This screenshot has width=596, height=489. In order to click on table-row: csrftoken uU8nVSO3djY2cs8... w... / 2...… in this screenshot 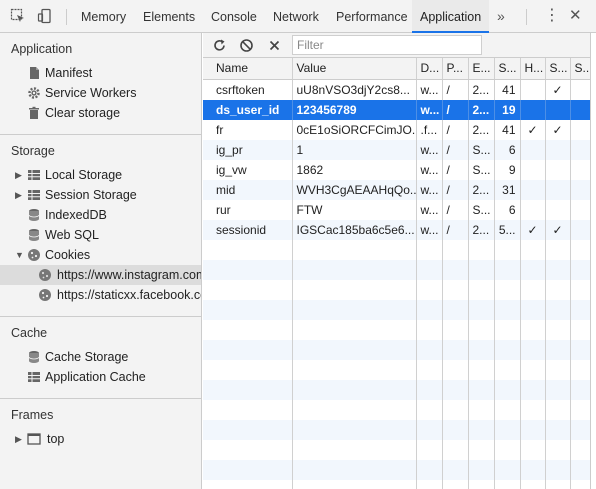, I will do `click(399, 89)`.